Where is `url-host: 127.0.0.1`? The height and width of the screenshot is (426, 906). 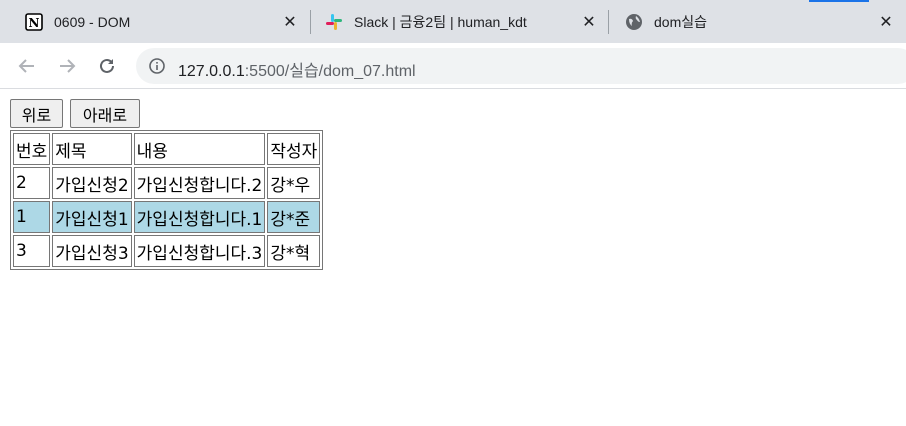
url-host: 127.0.0.1 is located at coordinates (211, 71).